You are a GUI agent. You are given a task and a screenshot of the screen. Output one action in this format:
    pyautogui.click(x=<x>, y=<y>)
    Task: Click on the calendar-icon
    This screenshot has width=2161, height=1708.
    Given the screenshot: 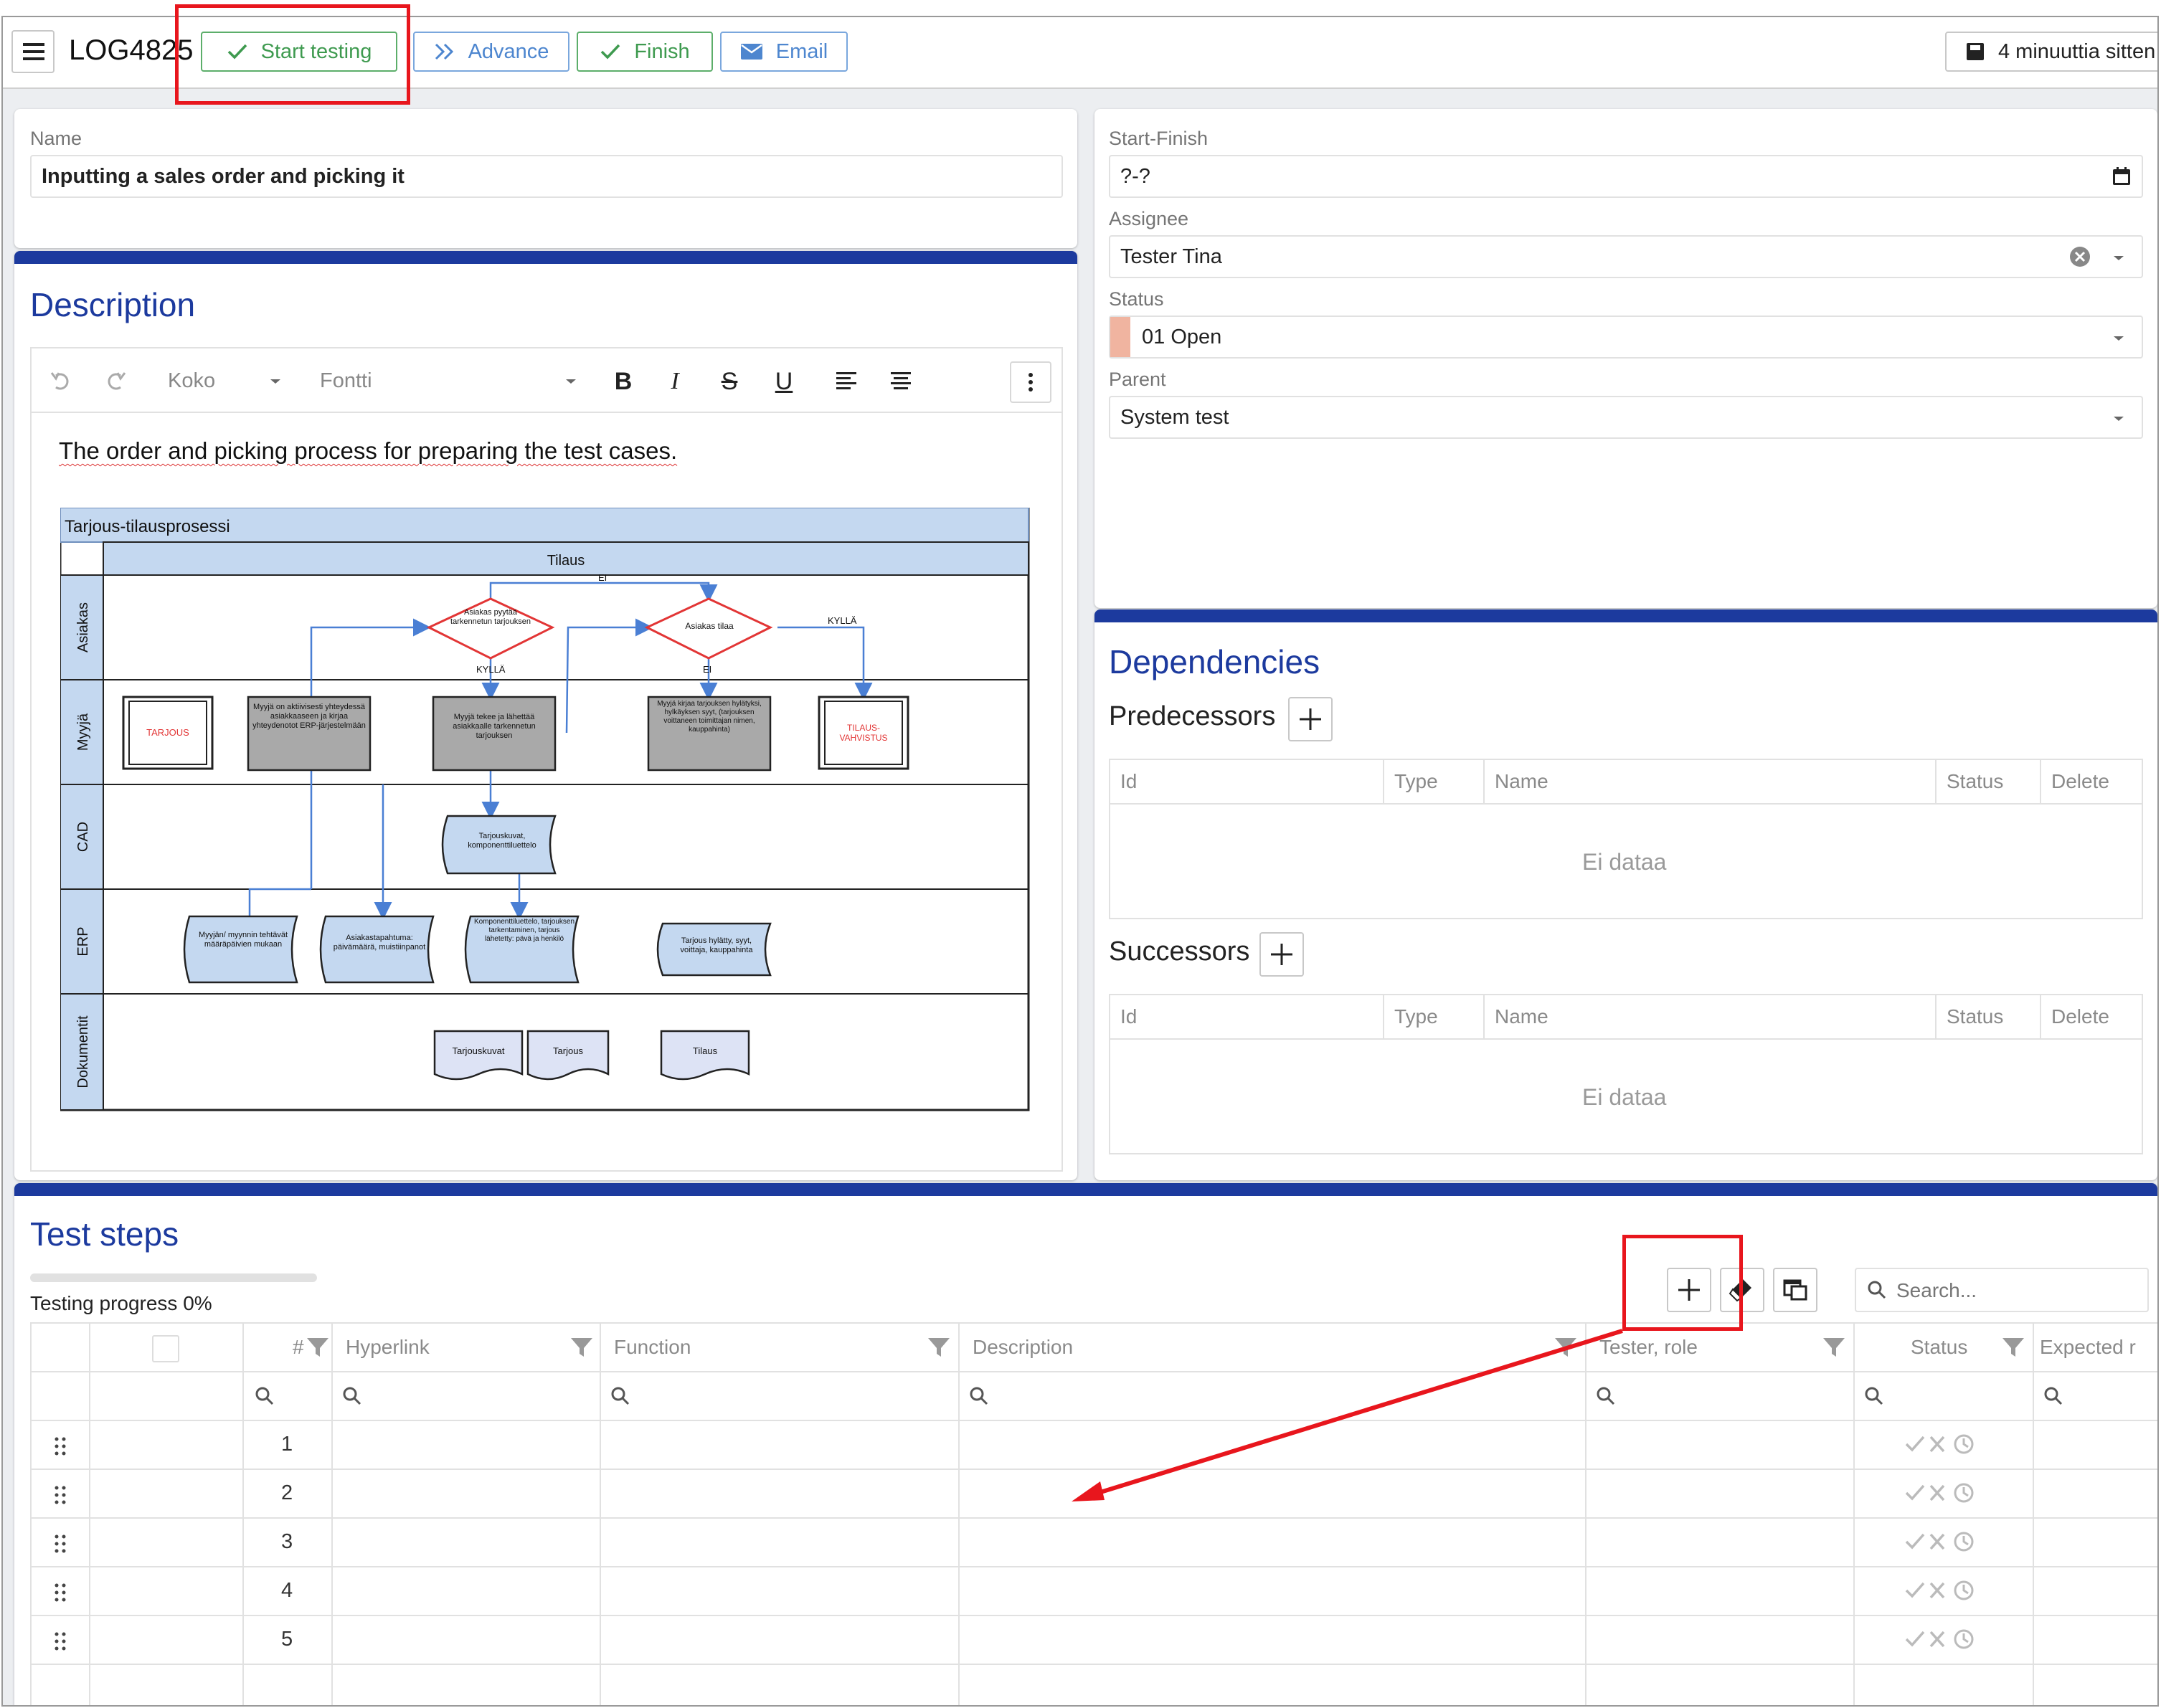 What is the action you would take?
    pyautogui.click(x=2122, y=176)
    